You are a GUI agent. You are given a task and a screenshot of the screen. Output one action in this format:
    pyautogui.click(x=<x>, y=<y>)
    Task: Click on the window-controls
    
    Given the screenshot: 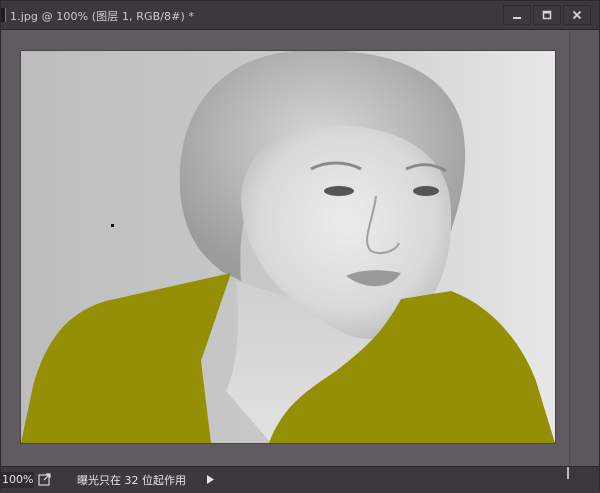 What is the action you would take?
    pyautogui.click(x=547, y=15)
    